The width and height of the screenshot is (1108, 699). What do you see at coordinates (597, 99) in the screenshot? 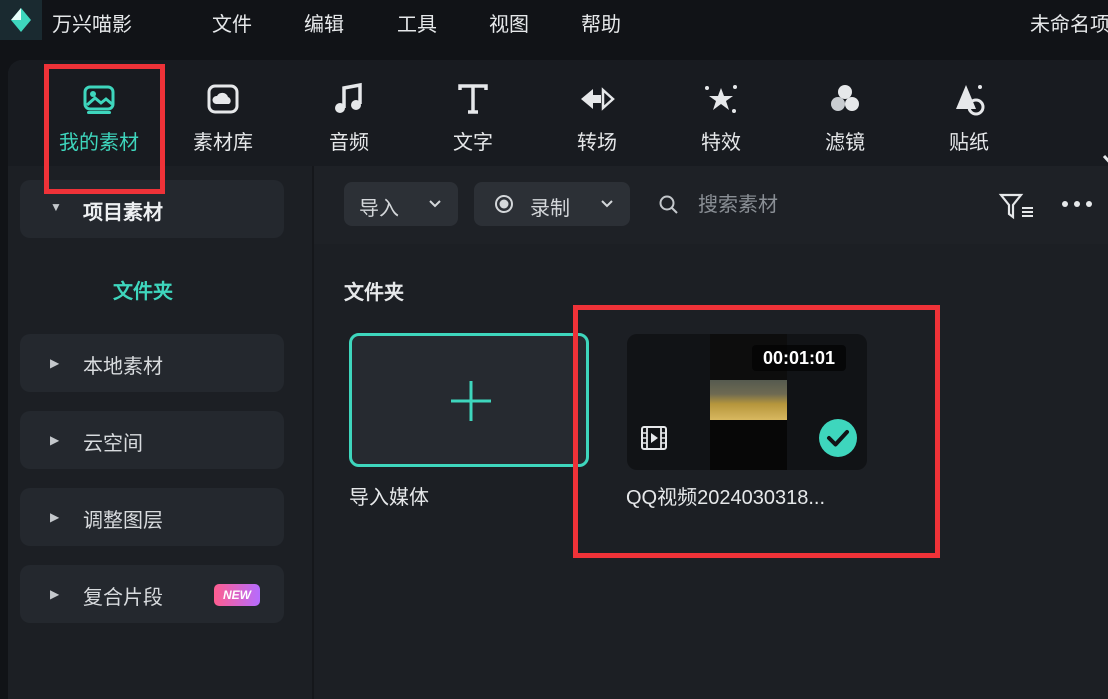
I see `transition-icon` at bounding box center [597, 99].